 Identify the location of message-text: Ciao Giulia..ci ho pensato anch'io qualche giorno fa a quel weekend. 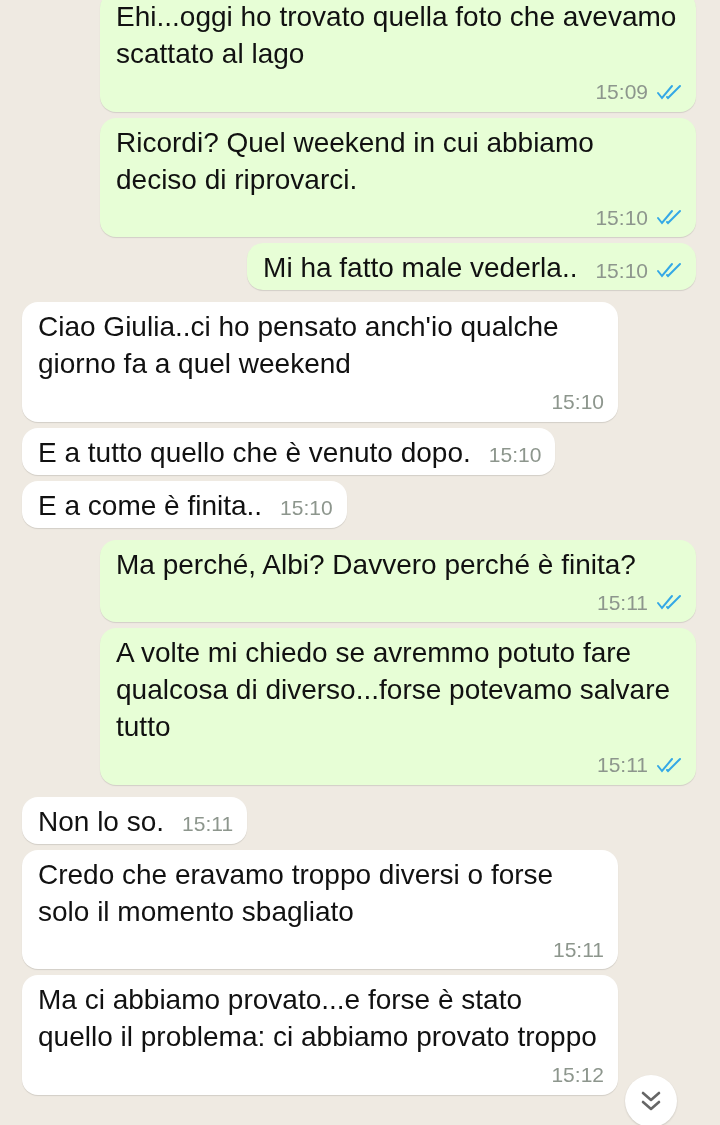
(299, 345).